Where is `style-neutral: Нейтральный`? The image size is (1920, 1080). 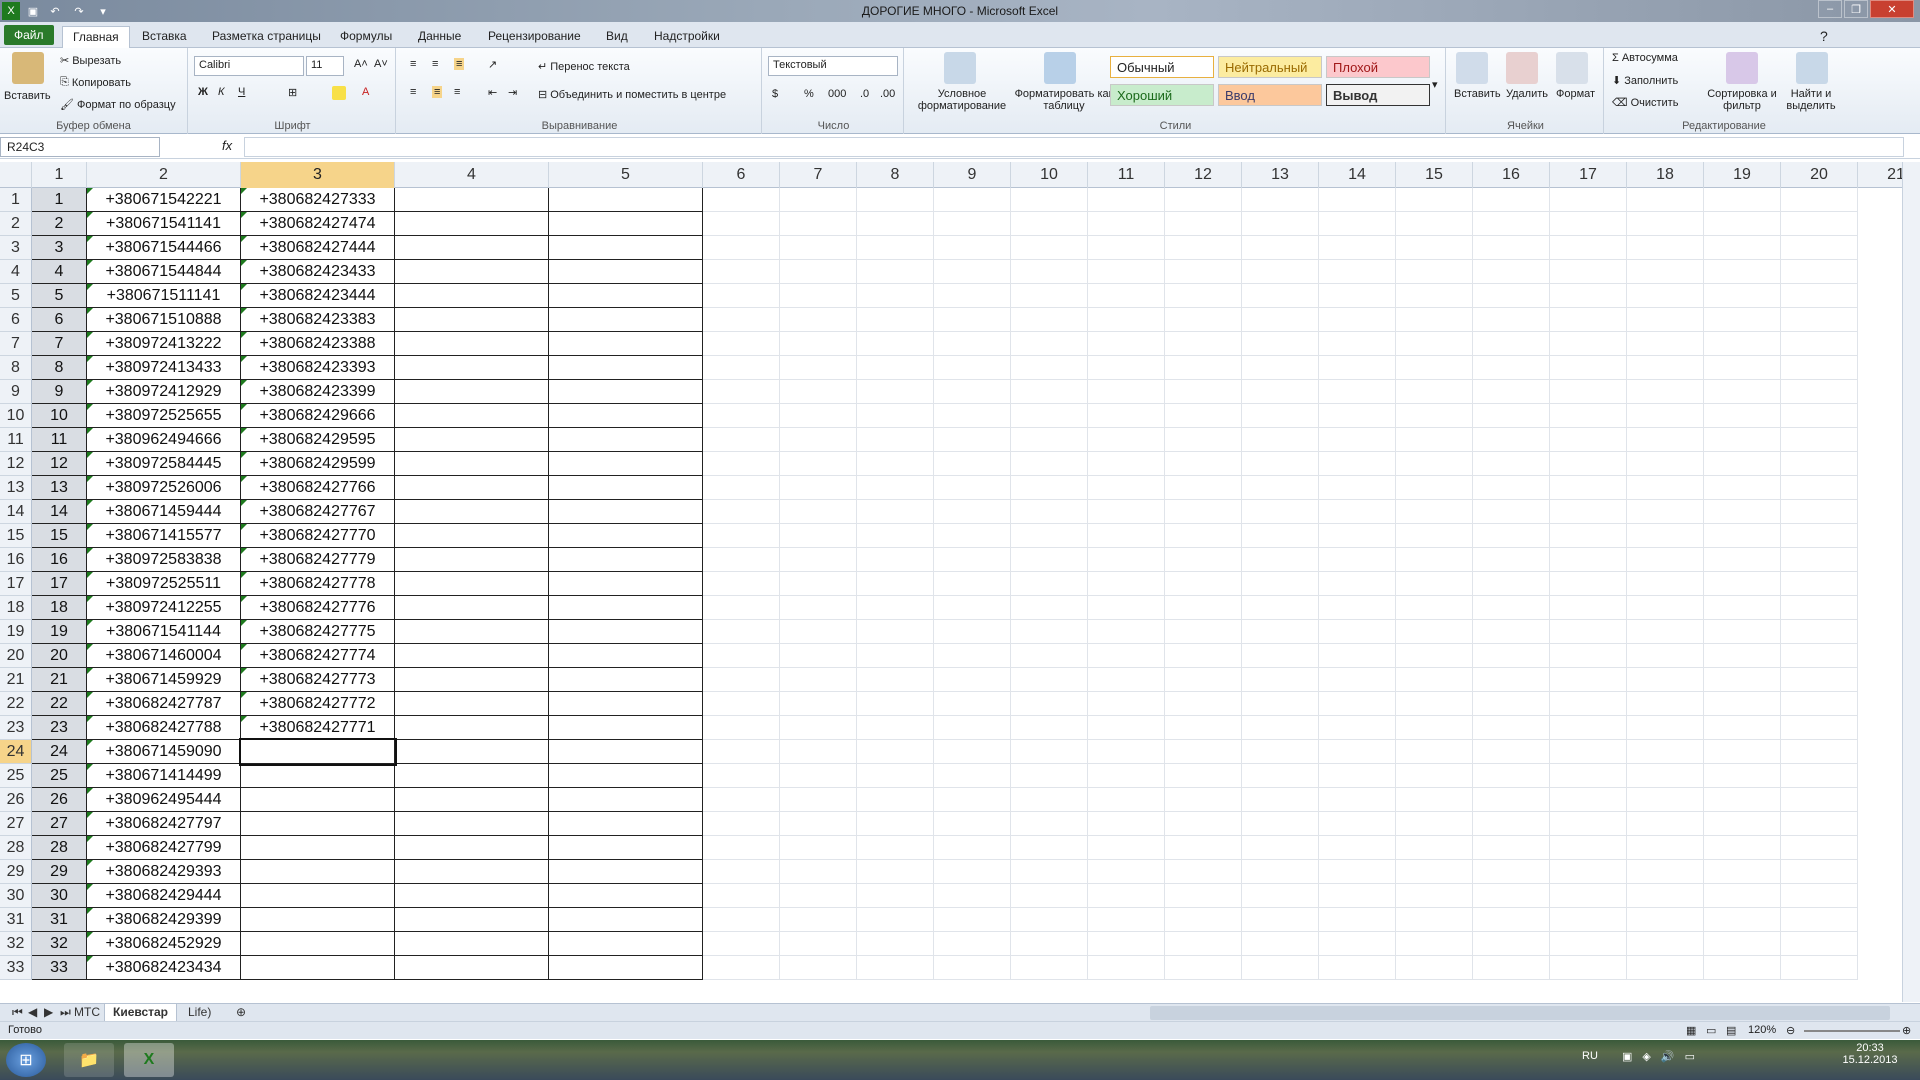 style-neutral: Нейтральный is located at coordinates (1270, 67).